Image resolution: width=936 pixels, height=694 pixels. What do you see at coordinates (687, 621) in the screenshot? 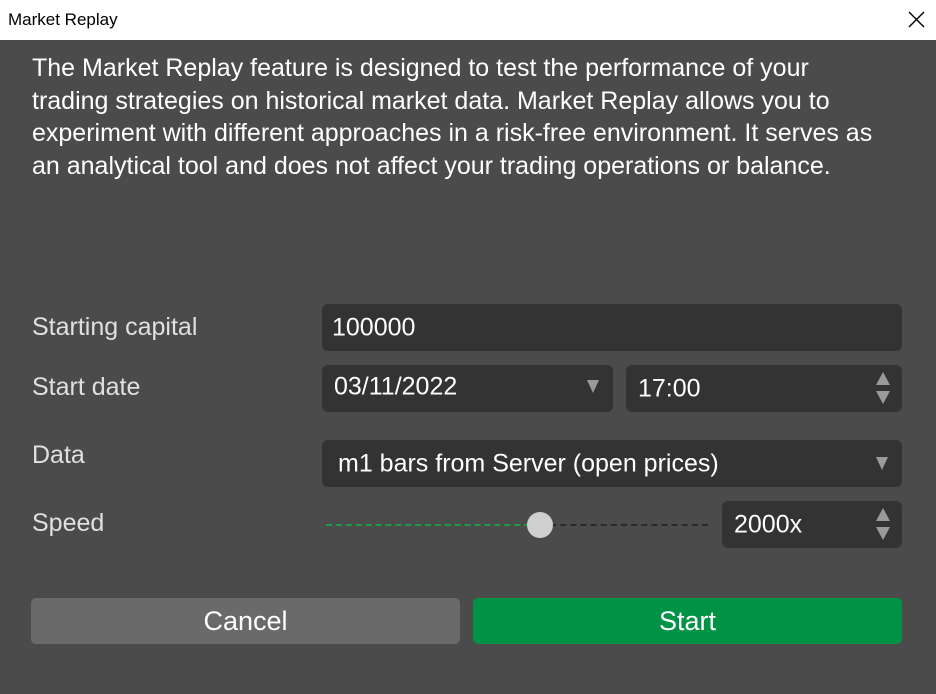
I see `start-button: Start` at bounding box center [687, 621].